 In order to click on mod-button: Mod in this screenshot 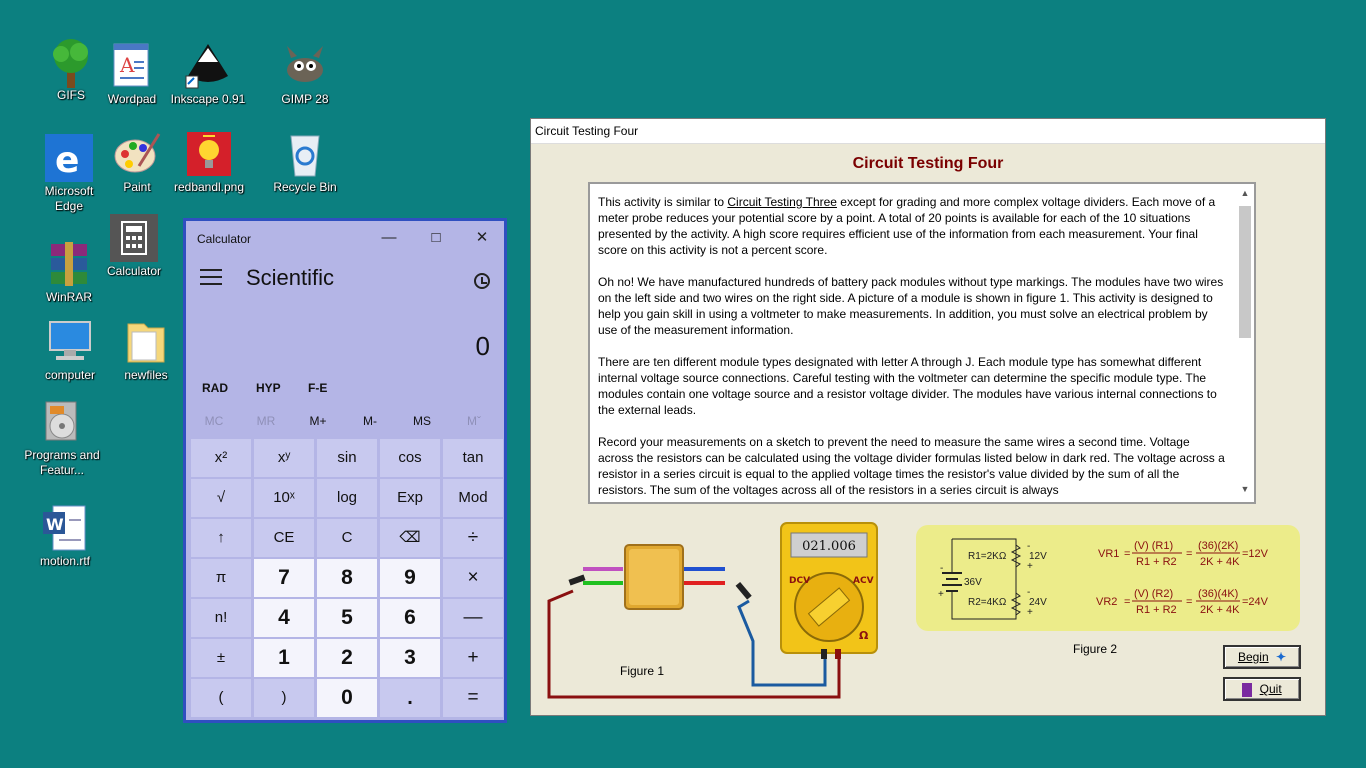, I will do `click(473, 498)`.